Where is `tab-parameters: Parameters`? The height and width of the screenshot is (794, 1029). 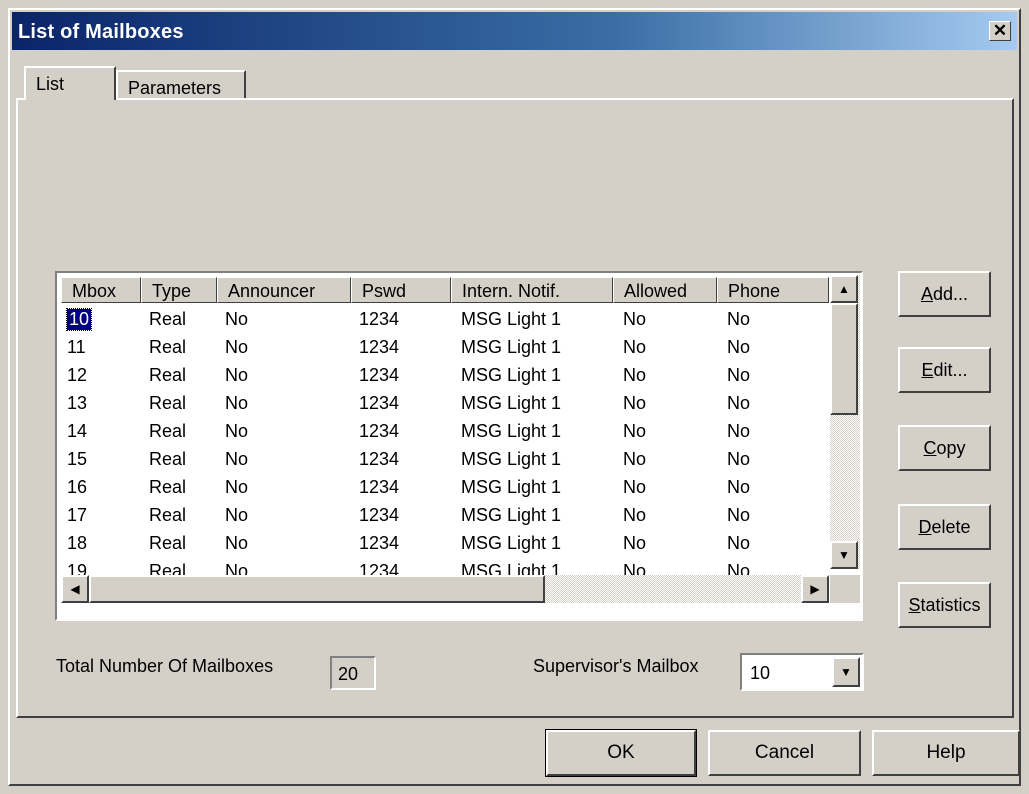 tab-parameters: Parameters is located at coordinates (181, 85).